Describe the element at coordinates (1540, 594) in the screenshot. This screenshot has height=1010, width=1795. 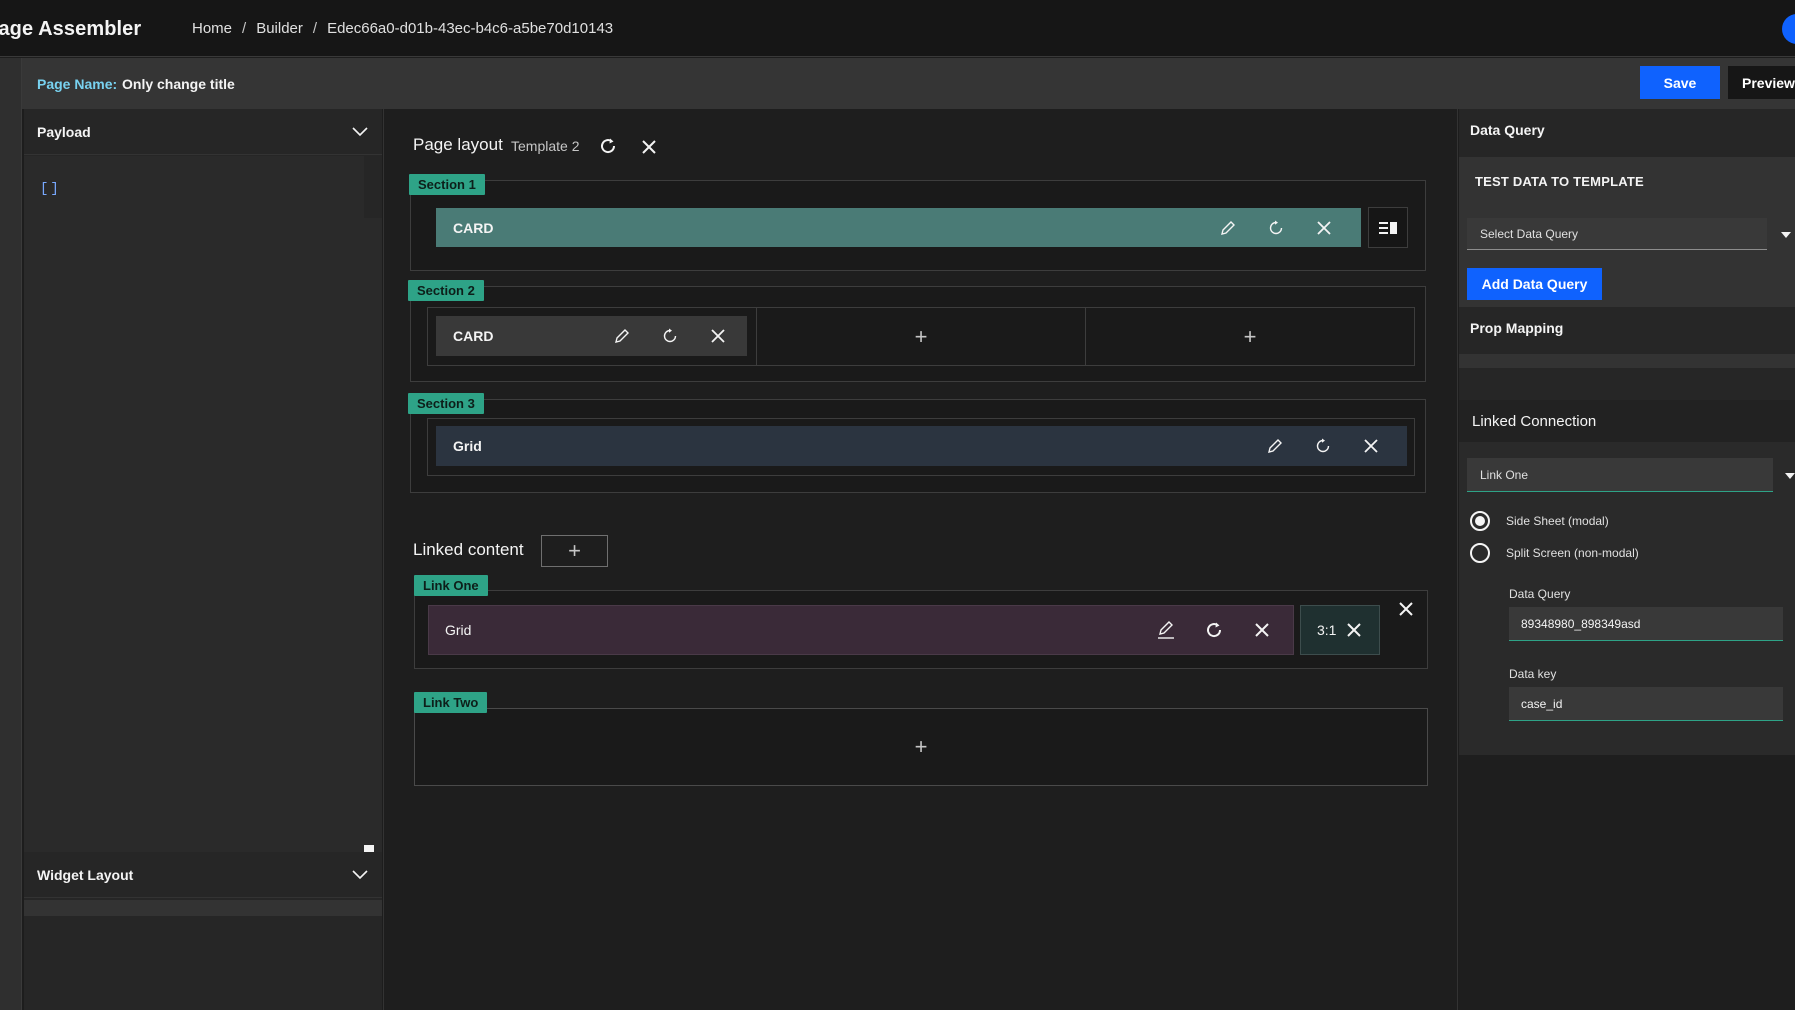
I see `data-query-field-label: Data Query` at that location.